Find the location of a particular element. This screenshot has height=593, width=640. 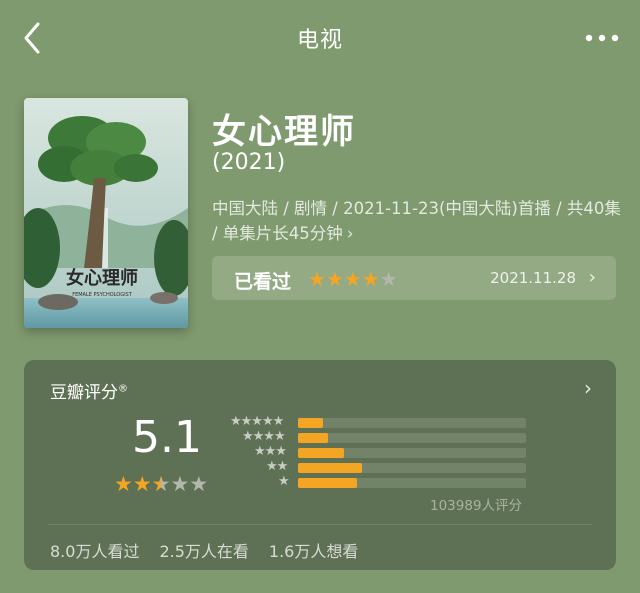

audience-stats: 8.0万人看过 2.5万人在看 1.6万人想看 is located at coordinates (214, 550).